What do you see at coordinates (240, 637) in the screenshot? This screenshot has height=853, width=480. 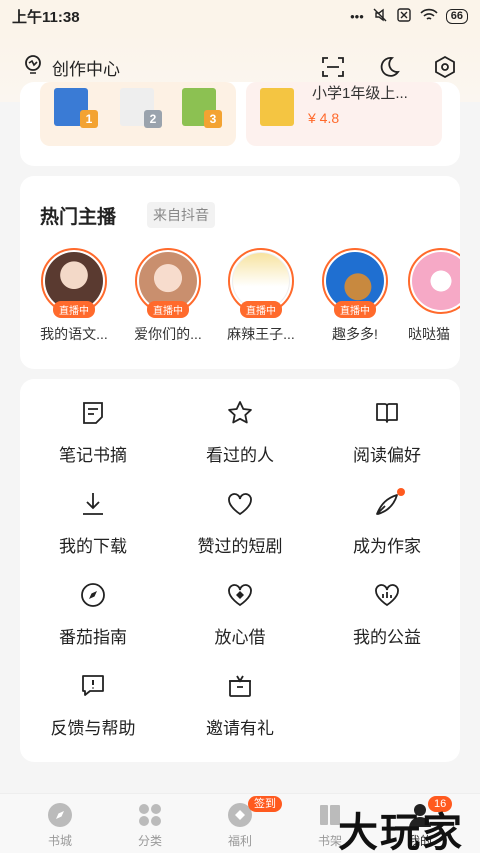 I see `menu-label: 放心借` at bounding box center [240, 637].